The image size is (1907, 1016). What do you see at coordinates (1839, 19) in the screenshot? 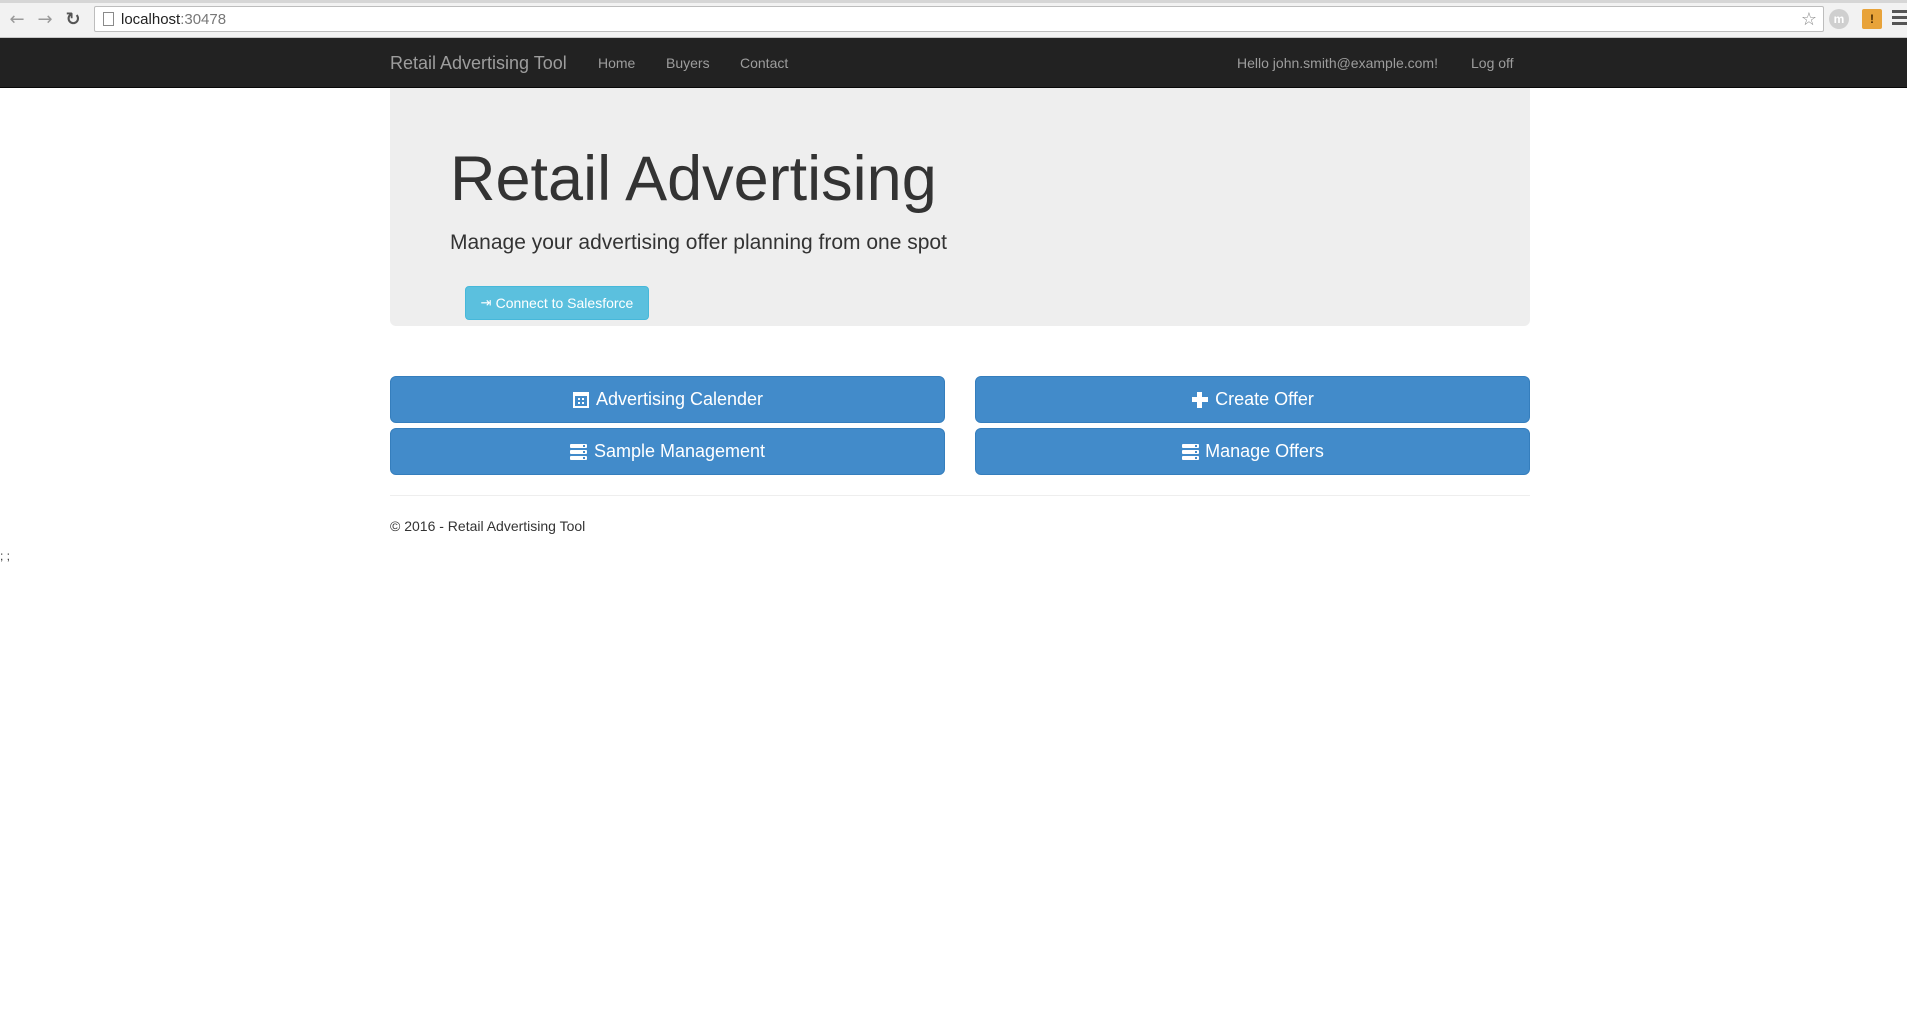
I see `extension-m-icon: m` at bounding box center [1839, 19].